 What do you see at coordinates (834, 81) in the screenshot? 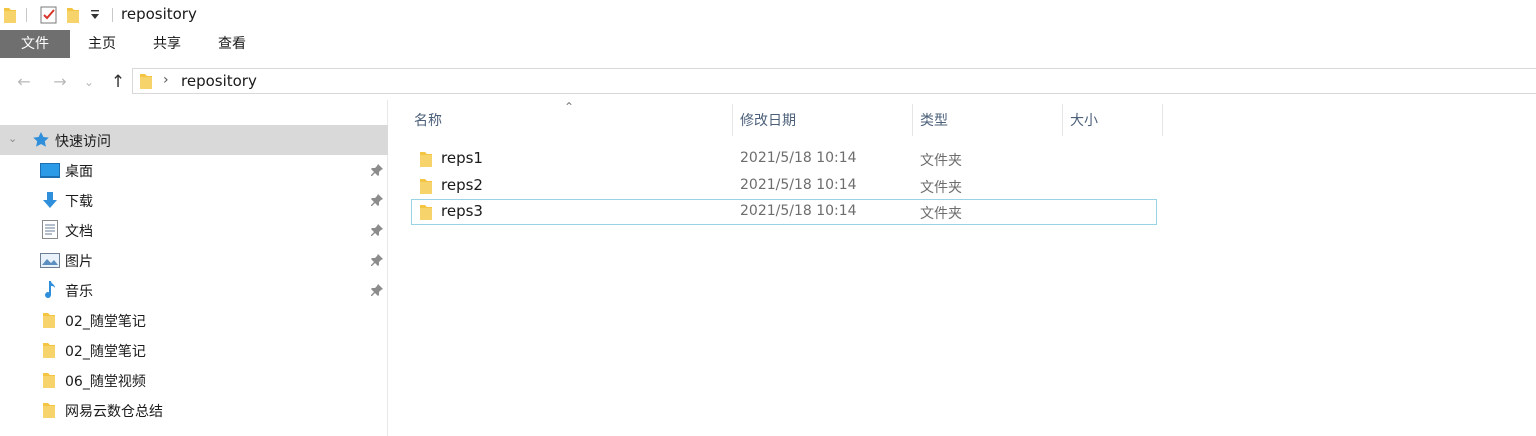
I see `address-bar: › repository` at bounding box center [834, 81].